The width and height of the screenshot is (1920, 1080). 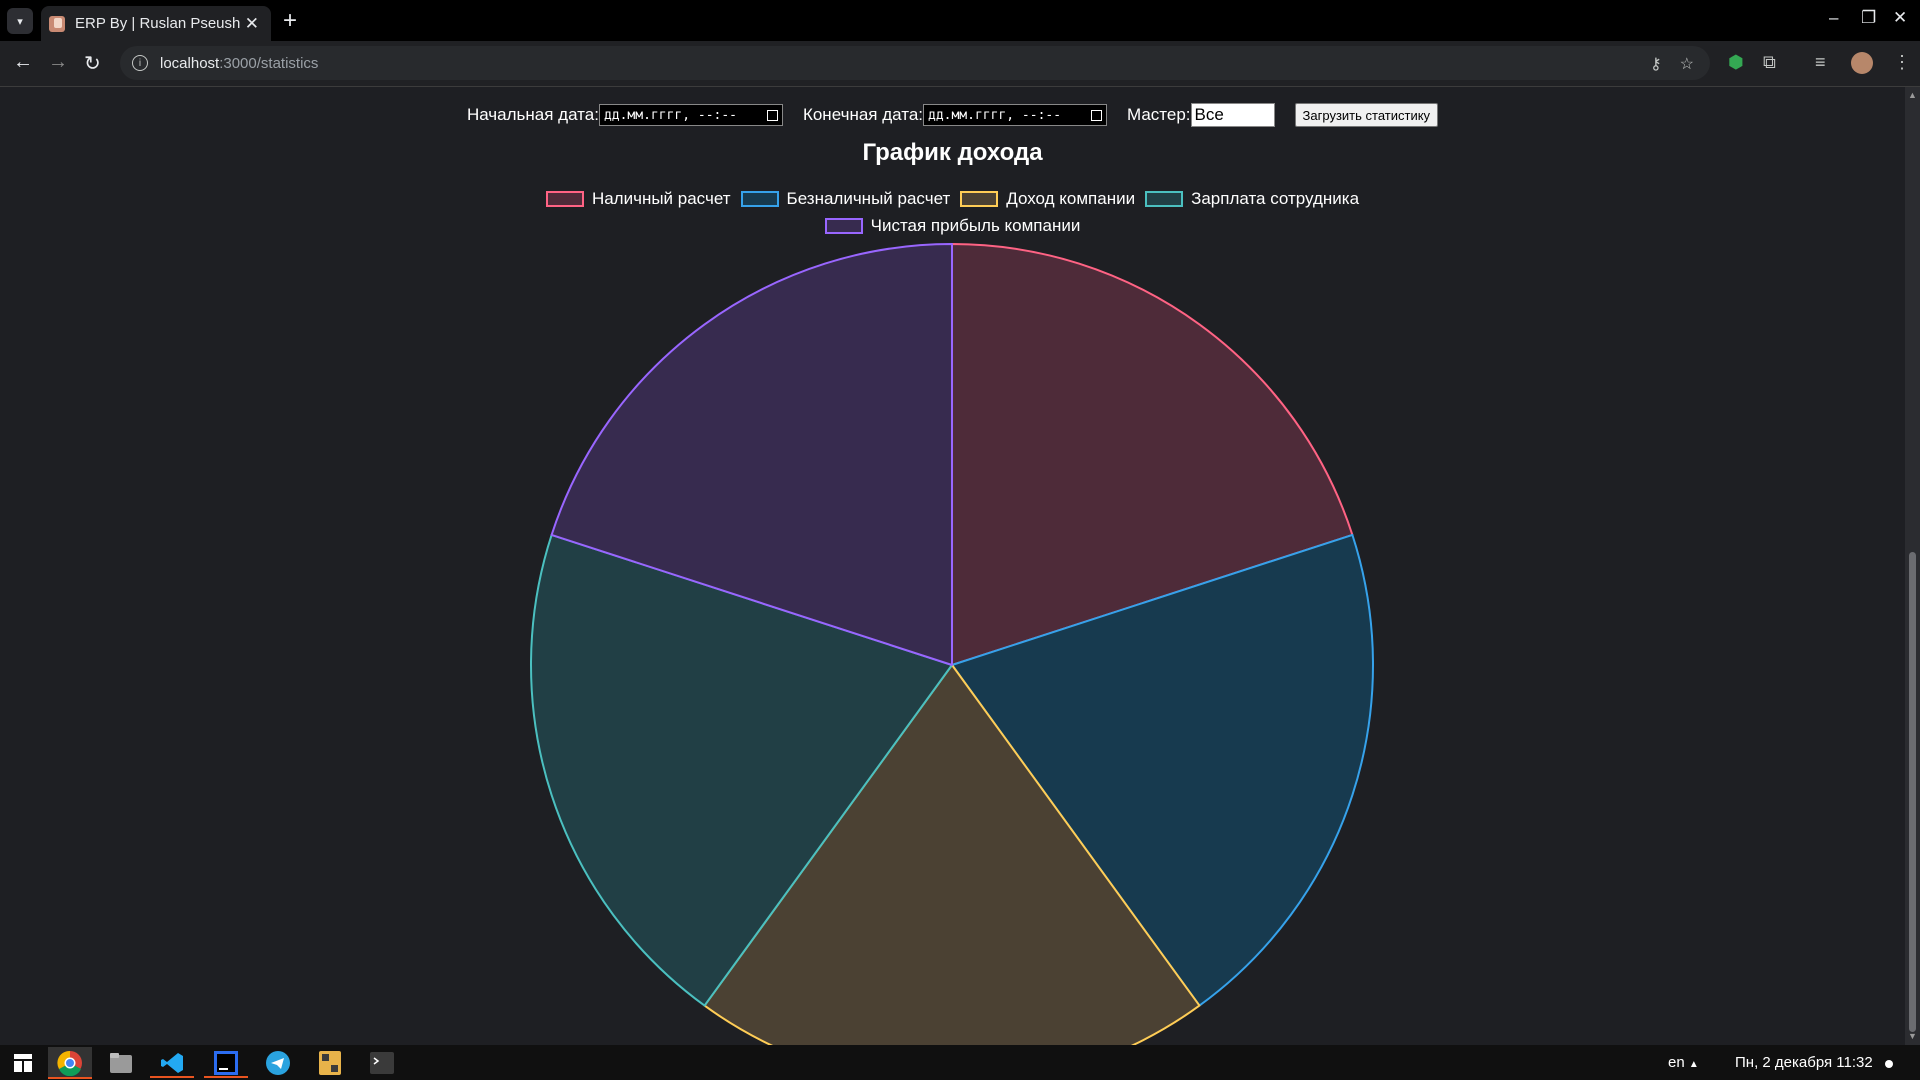 I want to click on keyboard-layout: en ▲, so click(x=1683, y=1062).